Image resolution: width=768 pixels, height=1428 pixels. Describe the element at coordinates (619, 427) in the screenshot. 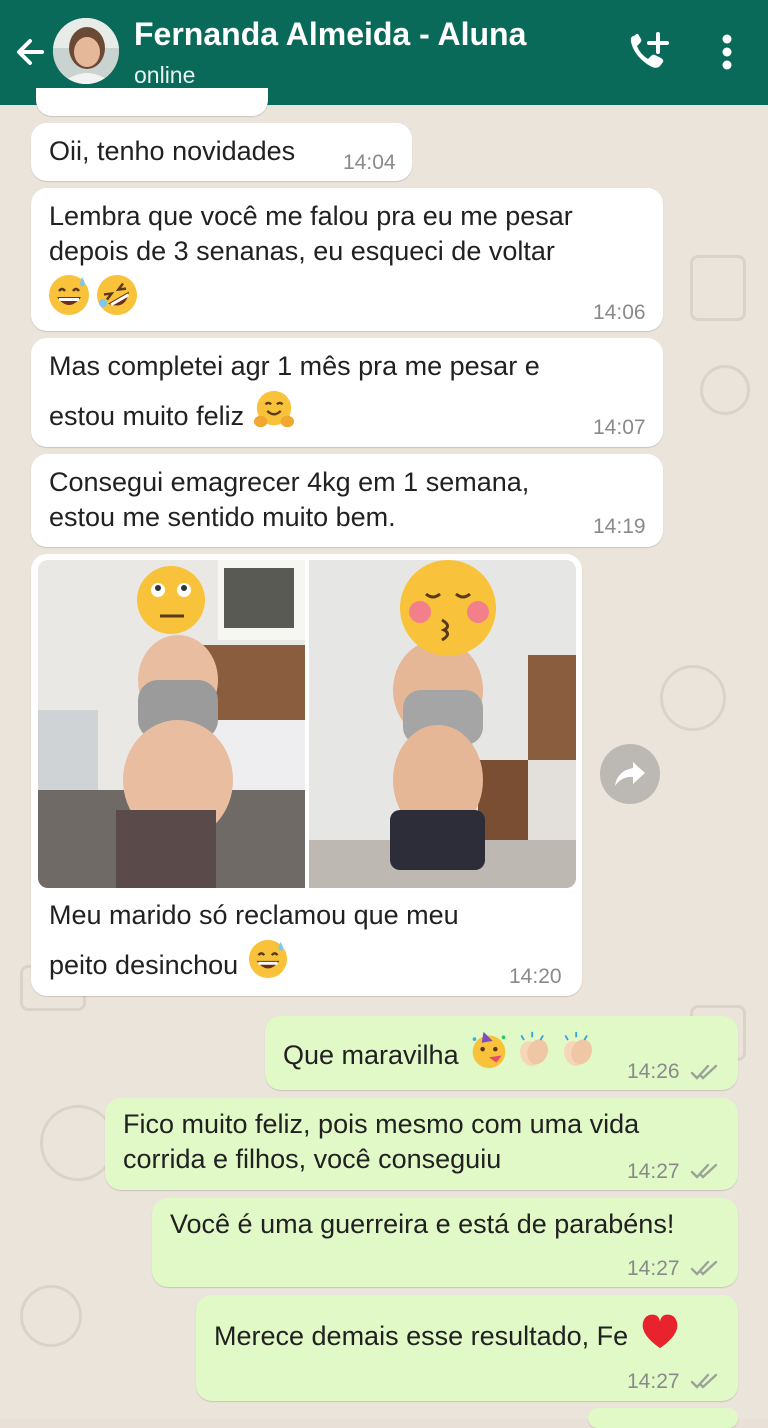

I see `message-time: 14:07` at that location.